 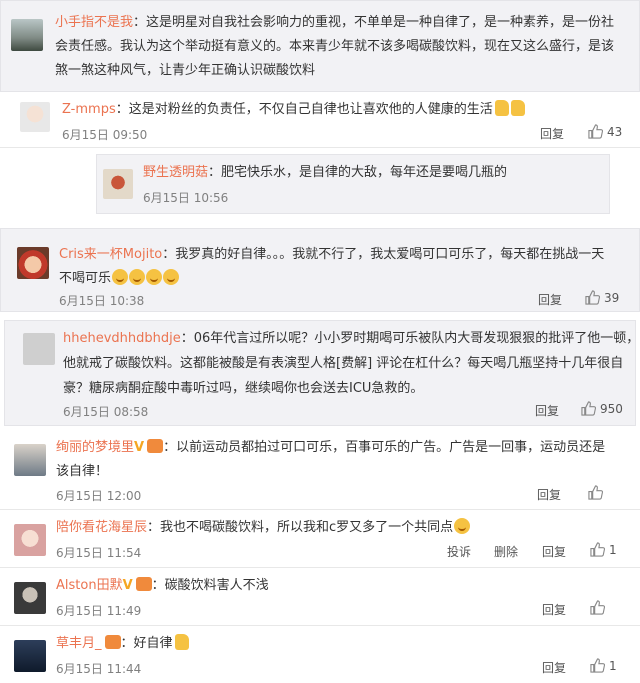 I want to click on username: 野生透明菇, so click(x=175, y=172).